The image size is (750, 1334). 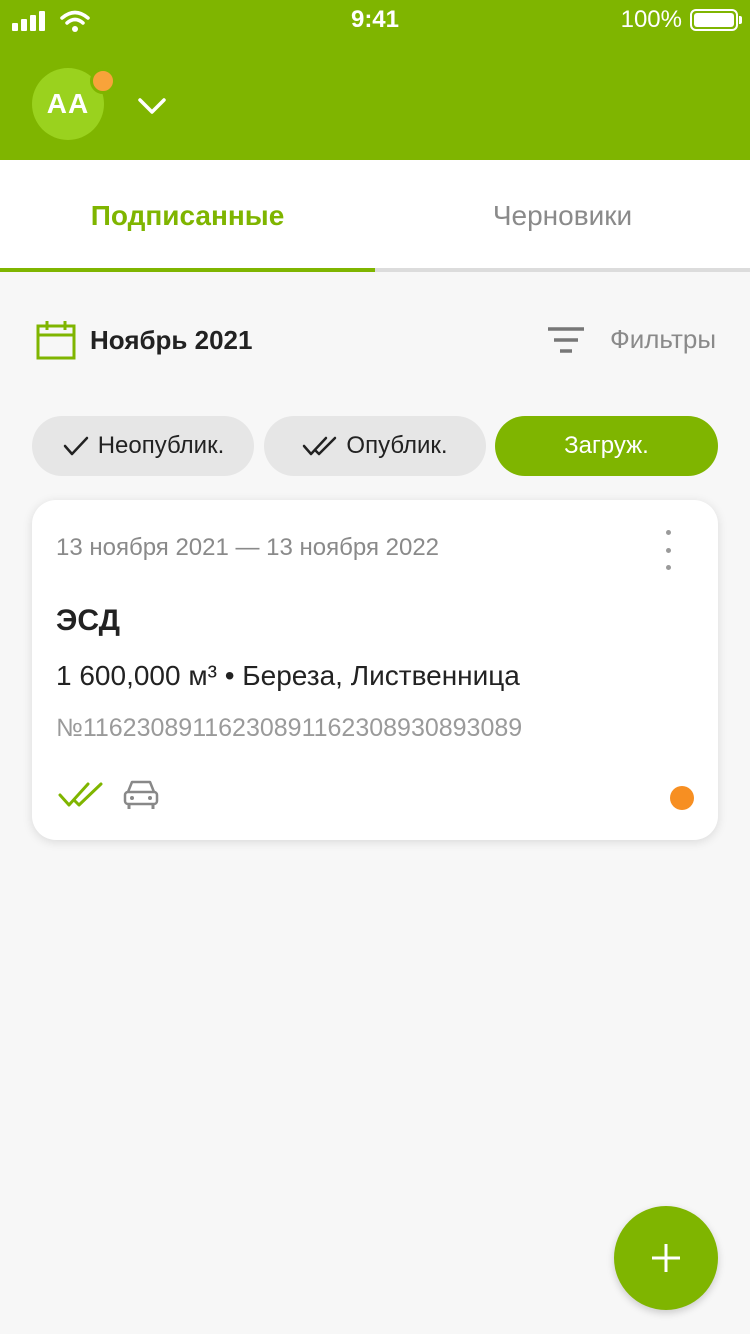 I want to click on period-selector: Ноябрь 2021, so click(x=144, y=340).